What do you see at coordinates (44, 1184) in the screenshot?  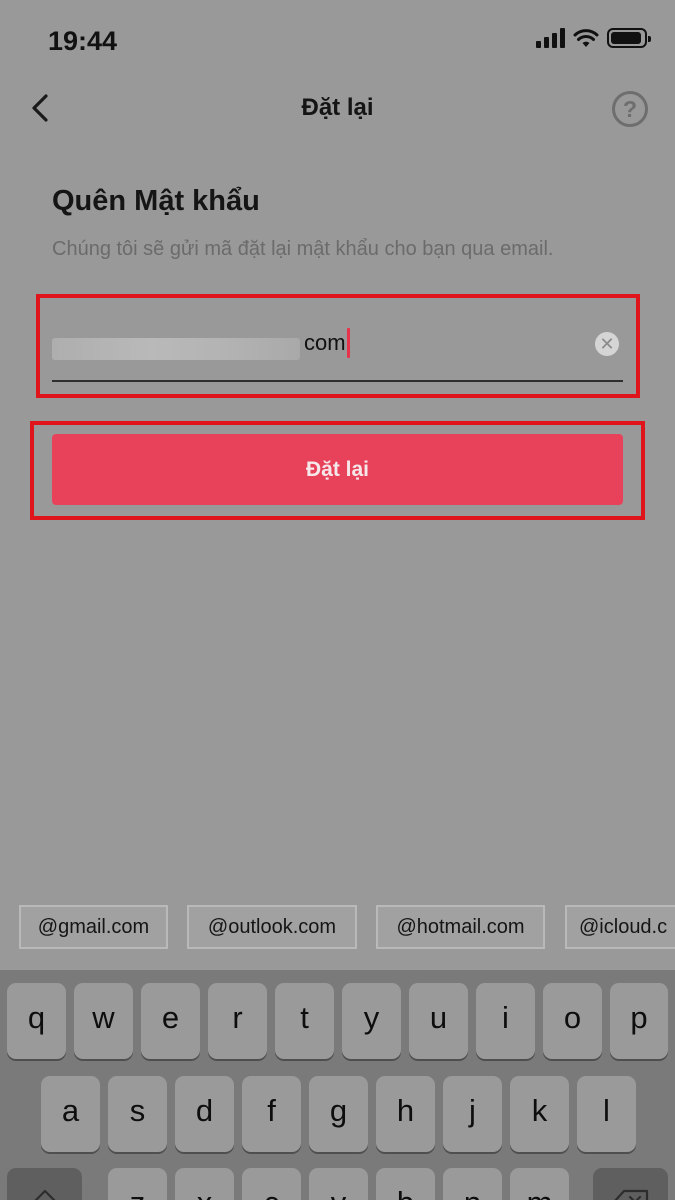 I see `shift-key` at bounding box center [44, 1184].